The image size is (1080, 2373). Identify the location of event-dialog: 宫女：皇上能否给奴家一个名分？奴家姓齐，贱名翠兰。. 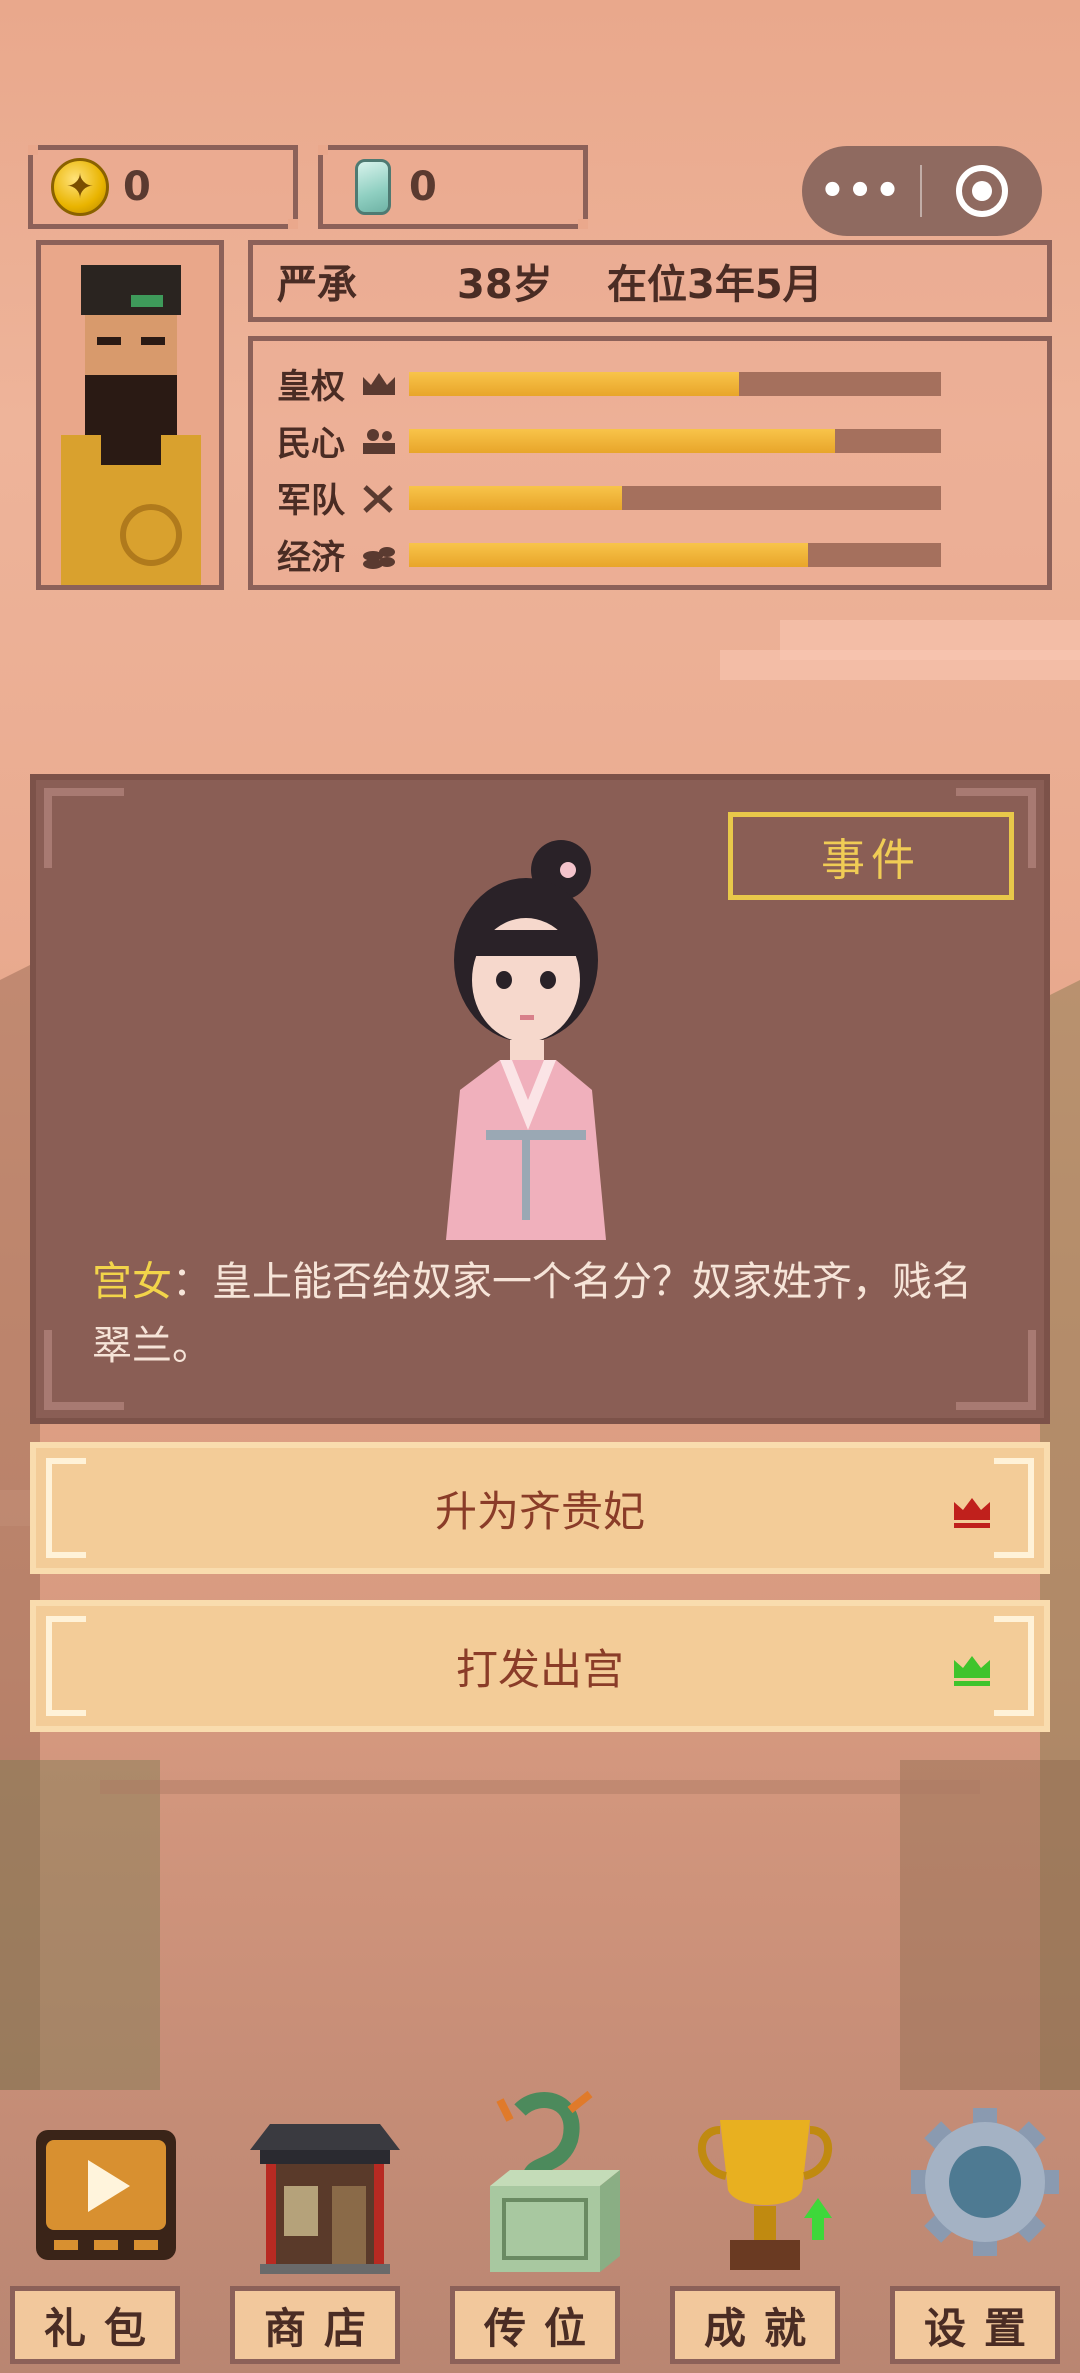
(540, 1314).